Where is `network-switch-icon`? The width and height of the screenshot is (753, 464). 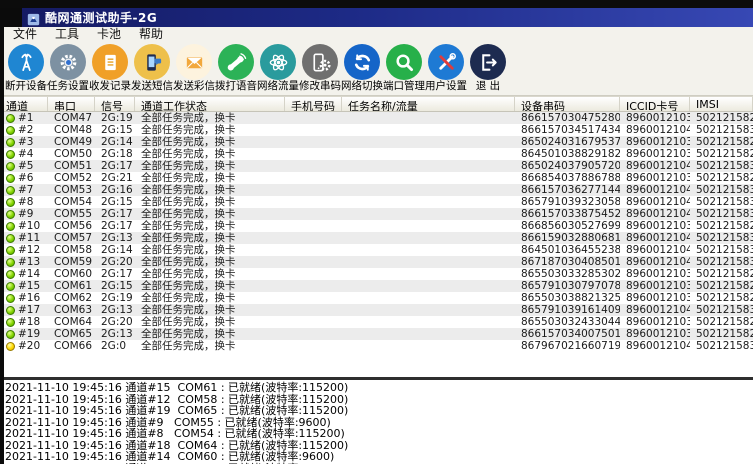 network-switch-icon is located at coordinates (362, 62).